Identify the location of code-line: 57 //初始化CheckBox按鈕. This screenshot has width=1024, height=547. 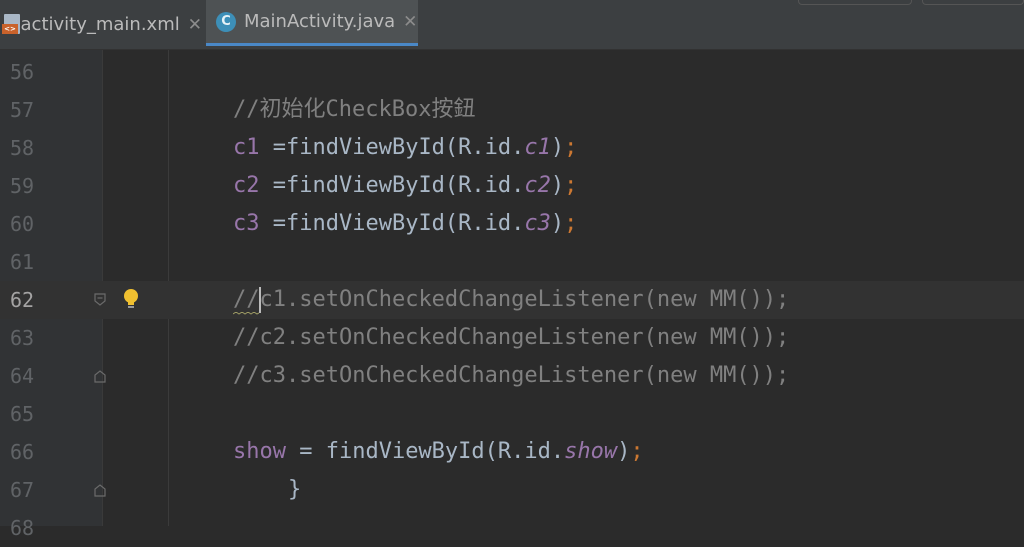
(512, 110).